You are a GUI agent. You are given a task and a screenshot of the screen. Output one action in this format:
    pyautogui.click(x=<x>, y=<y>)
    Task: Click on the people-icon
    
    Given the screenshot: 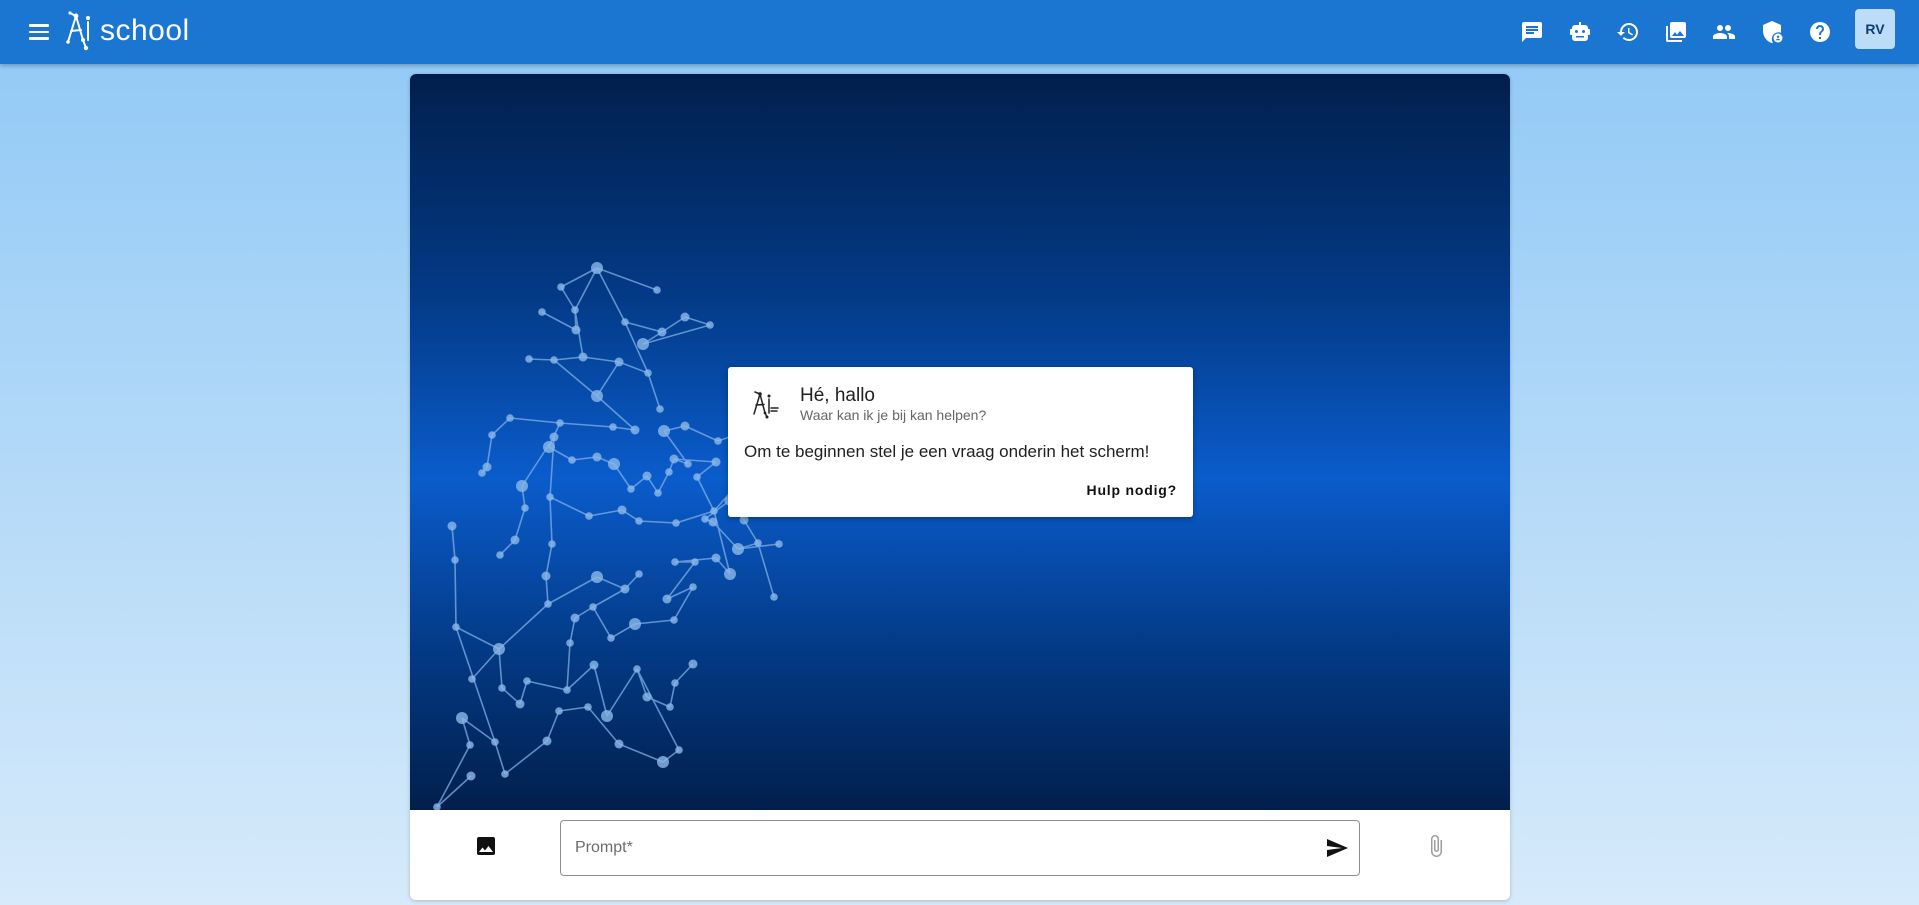 What is the action you would take?
    pyautogui.click(x=1724, y=32)
    